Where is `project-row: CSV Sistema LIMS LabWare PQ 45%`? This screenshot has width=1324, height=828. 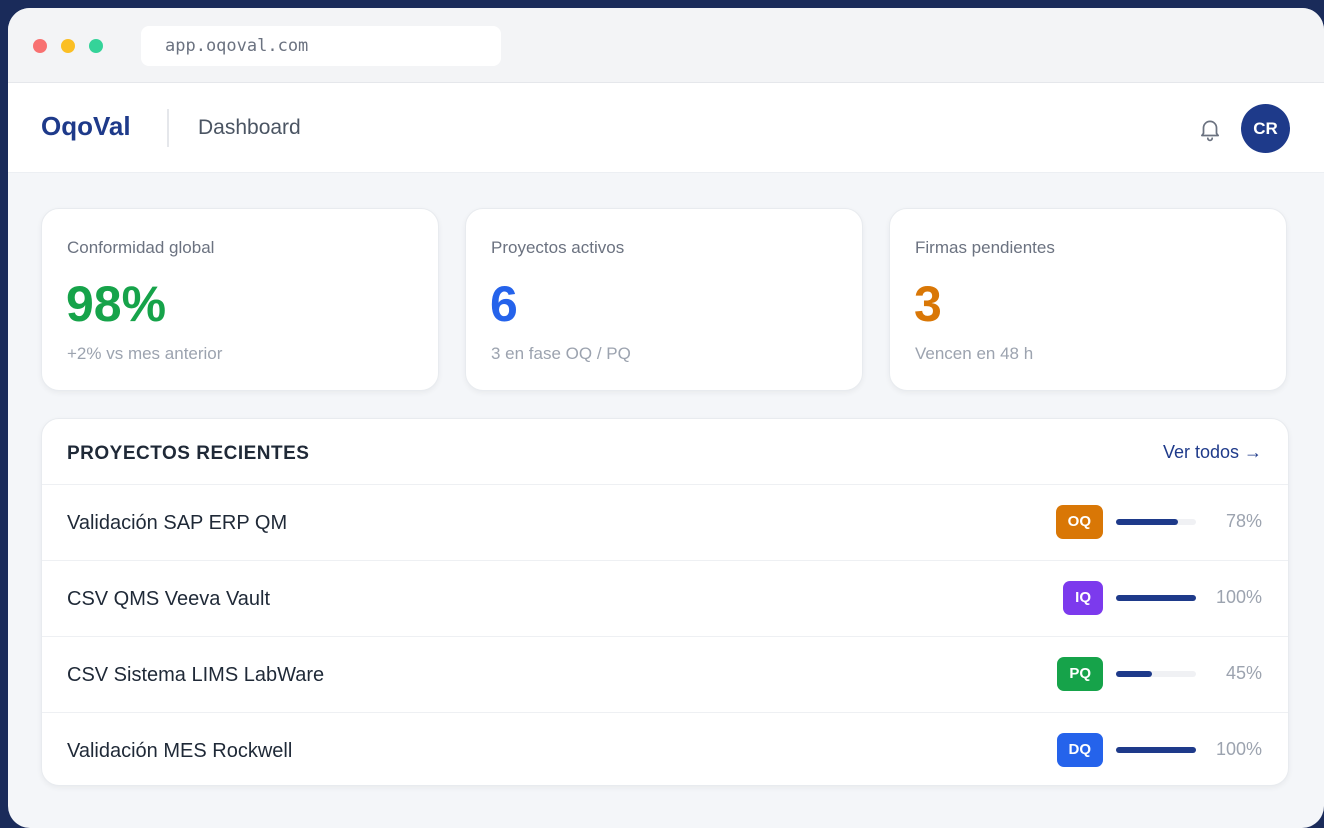
project-row: CSV Sistema LIMS LabWare PQ 45% is located at coordinates (665, 675).